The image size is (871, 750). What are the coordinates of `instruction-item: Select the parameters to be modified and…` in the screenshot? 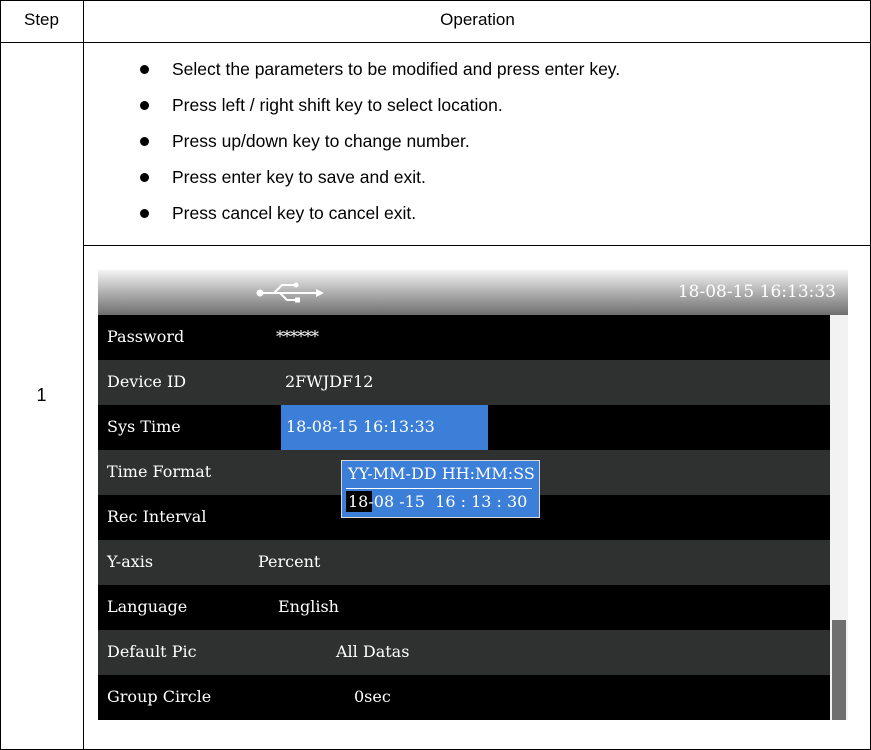 It's located at (380, 76).